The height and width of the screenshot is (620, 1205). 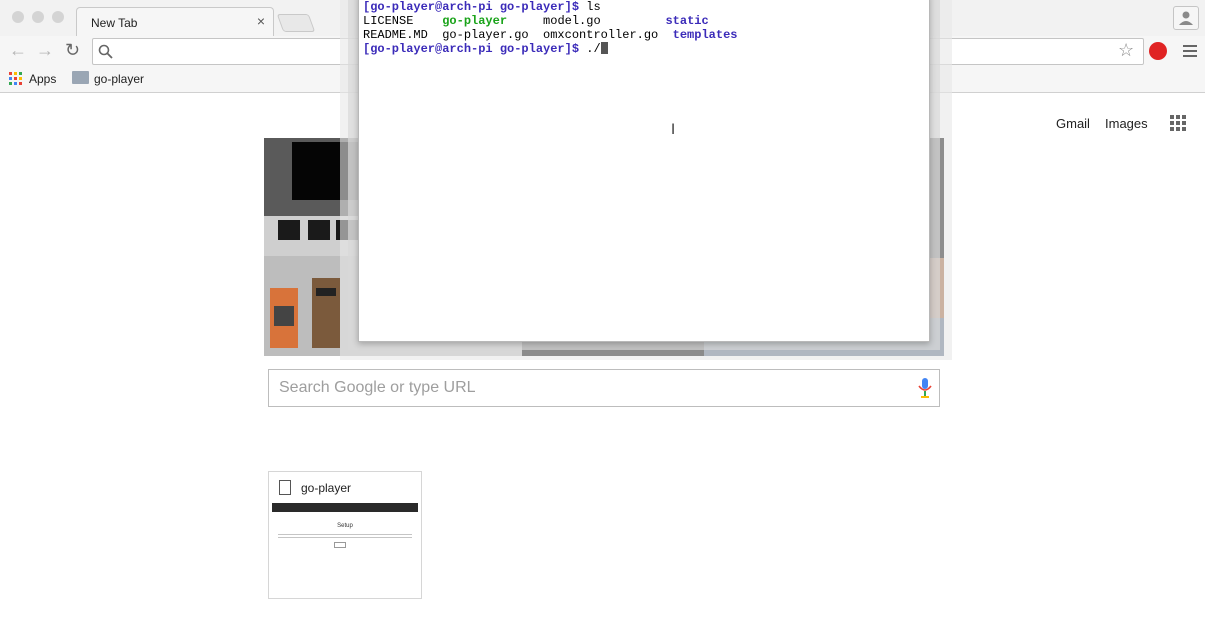 I want to click on thumbnail-header-bar, so click(x=345, y=507).